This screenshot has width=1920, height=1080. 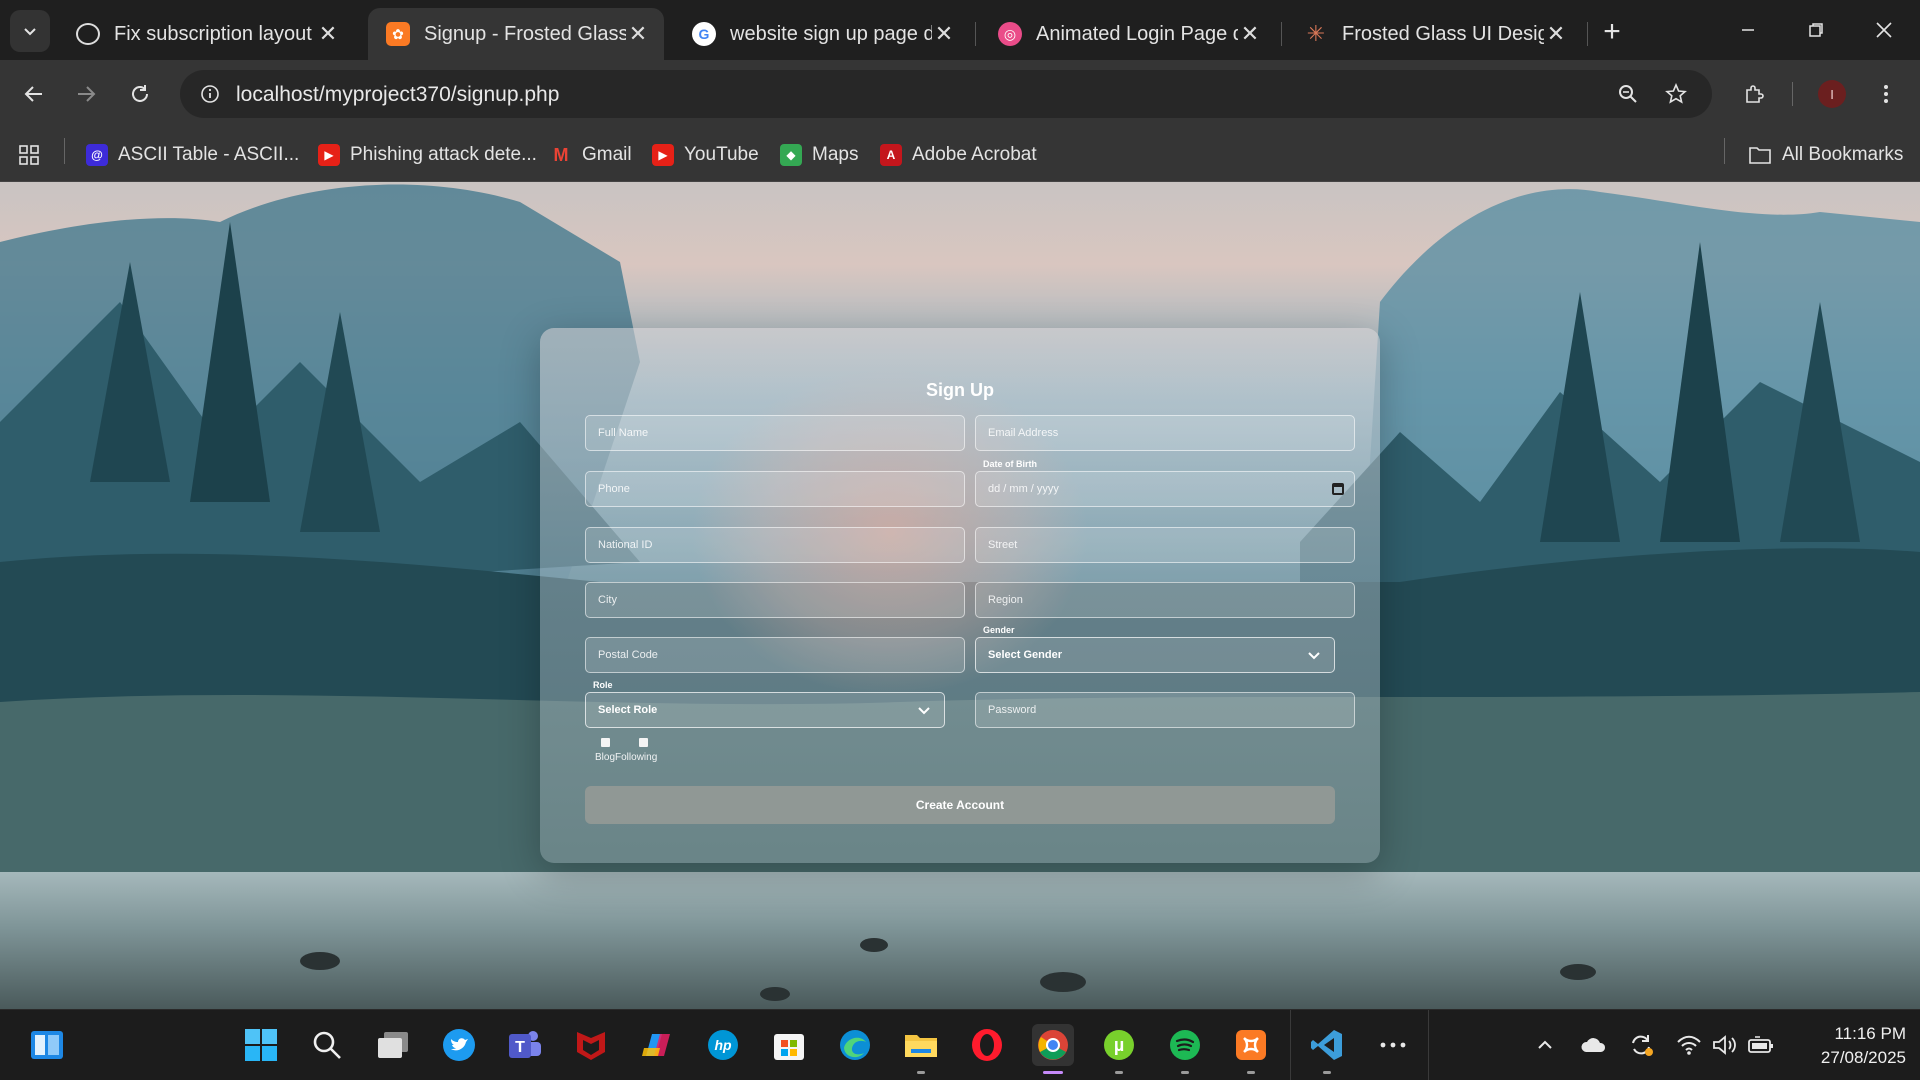 I want to click on chrome-app, so click(x=1053, y=1049).